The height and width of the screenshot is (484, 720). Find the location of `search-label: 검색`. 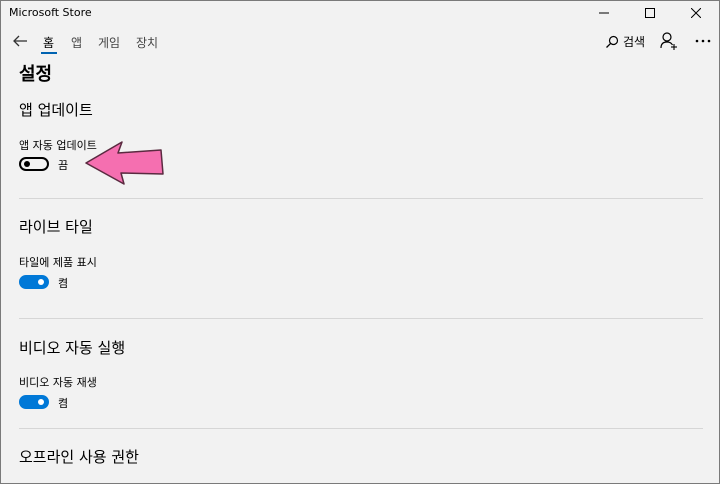

search-label: 검색 is located at coordinates (634, 42).